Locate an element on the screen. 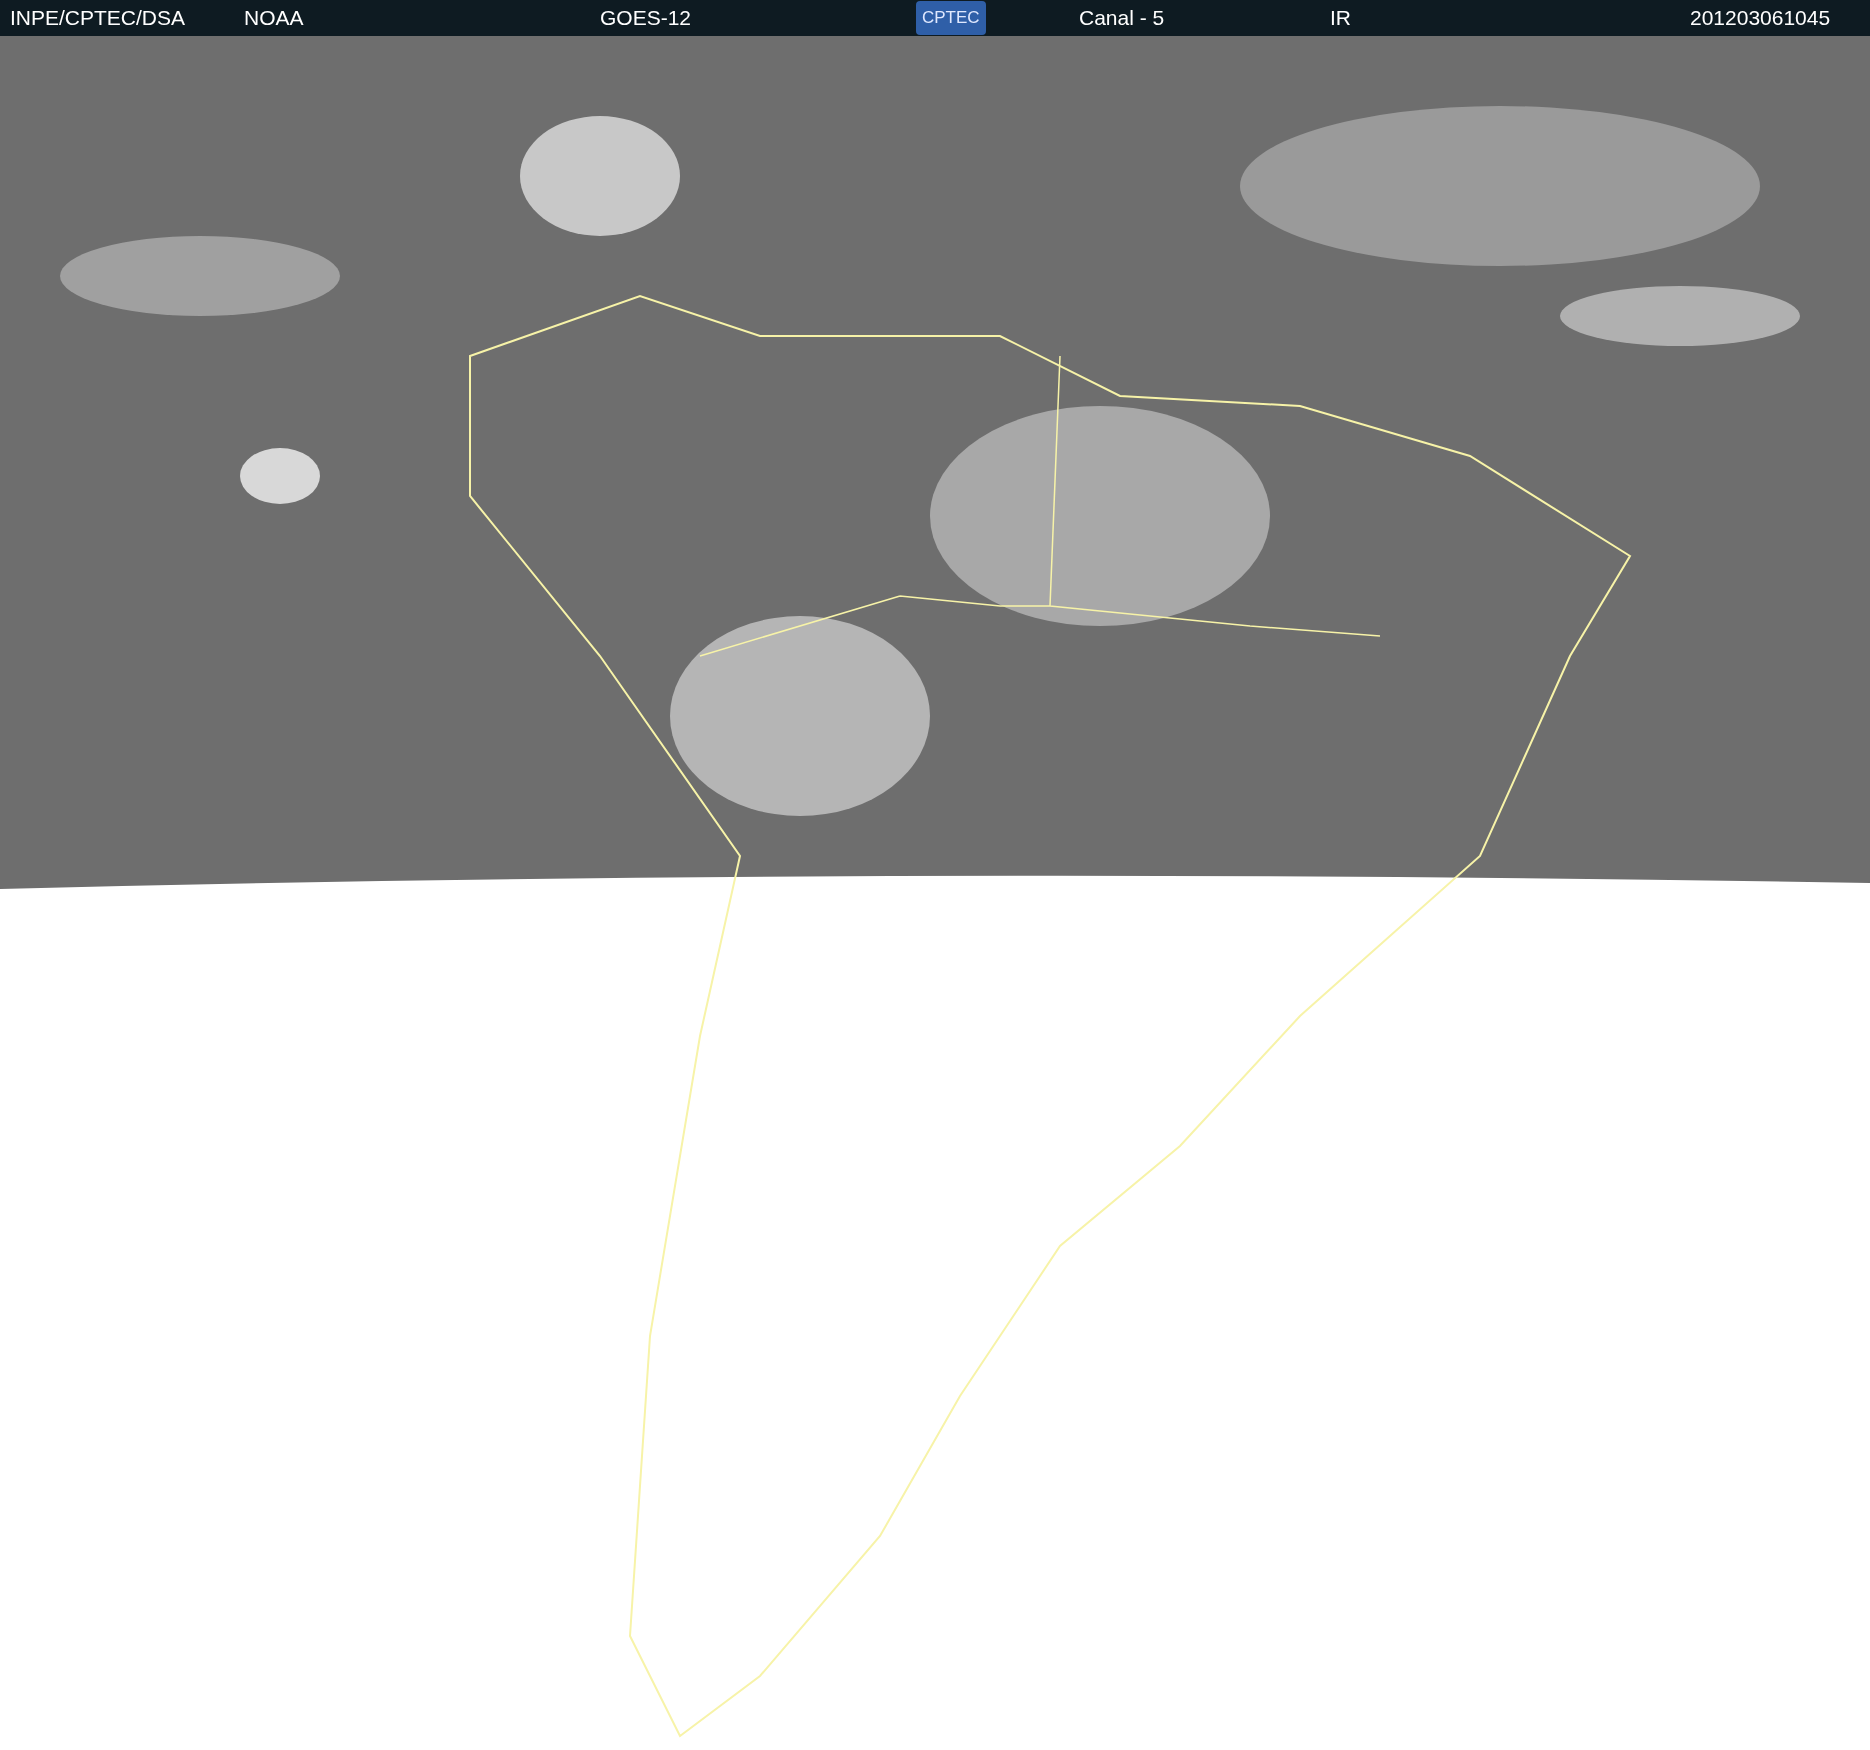  header-label: Canal - 5 is located at coordinates (1122, 18).